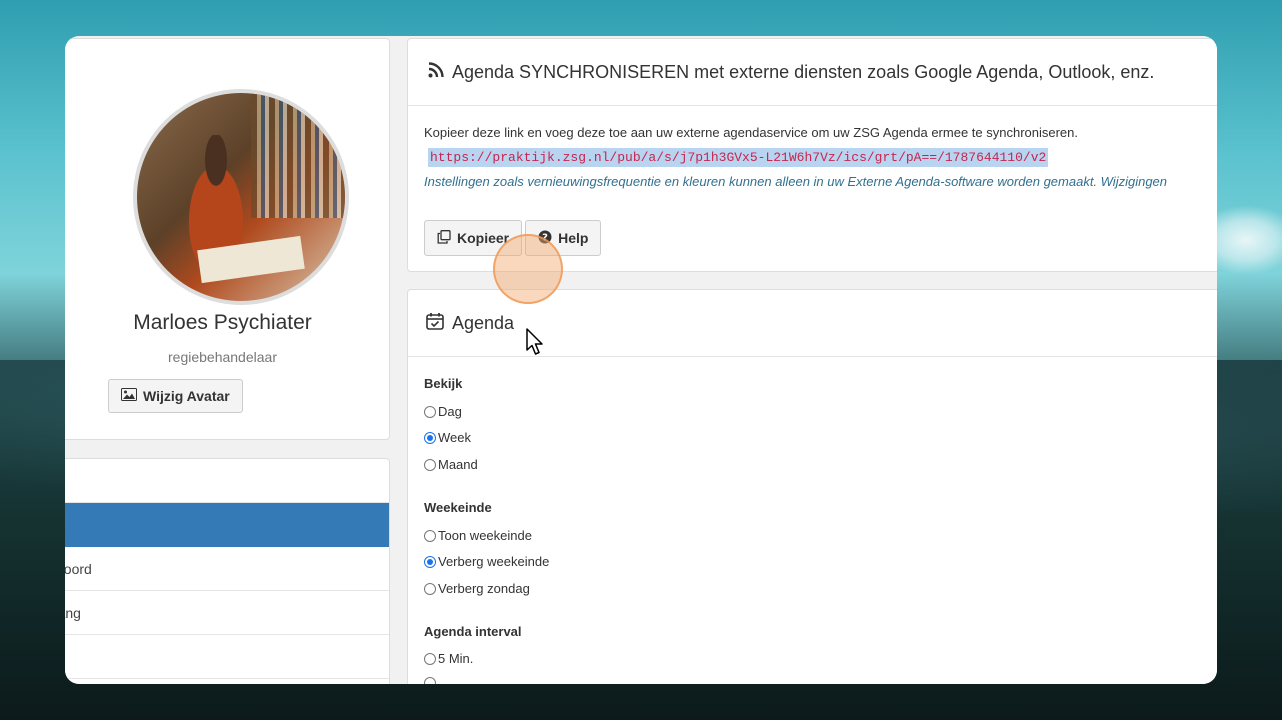  I want to click on profile-role: regiebehandelaar, so click(222, 357).